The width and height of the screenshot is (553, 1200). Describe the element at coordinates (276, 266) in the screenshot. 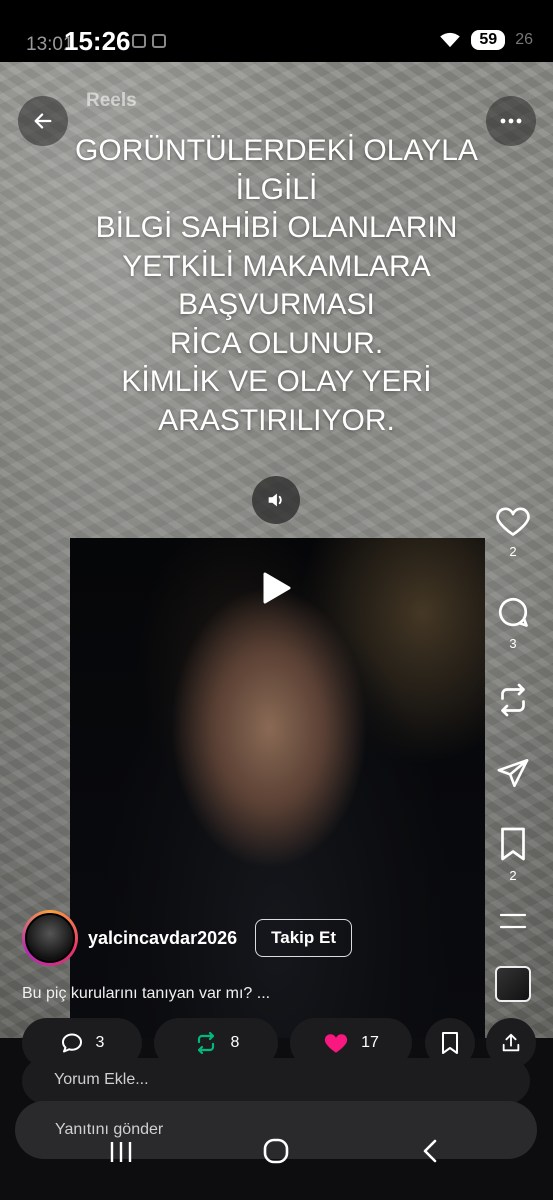

I see `overlay-line: YETKİLİ MAKAMLARA` at that location.